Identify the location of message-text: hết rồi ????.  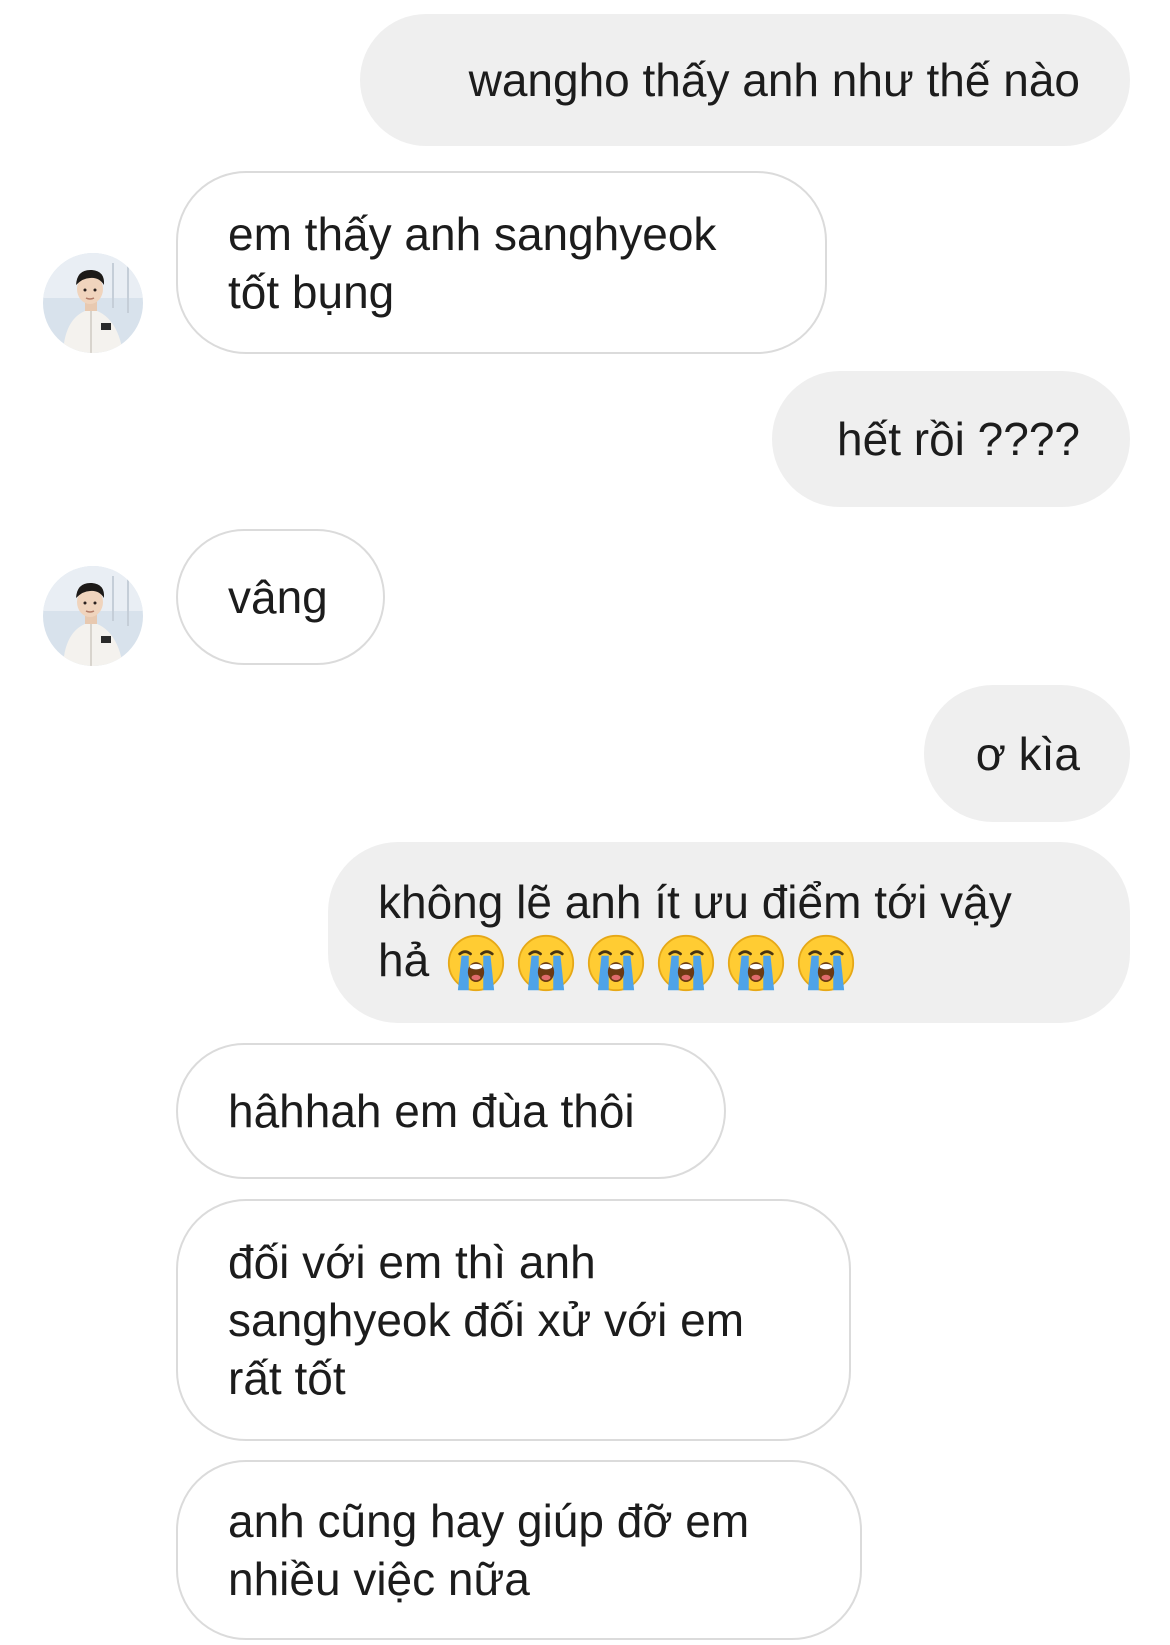
(958, 439).